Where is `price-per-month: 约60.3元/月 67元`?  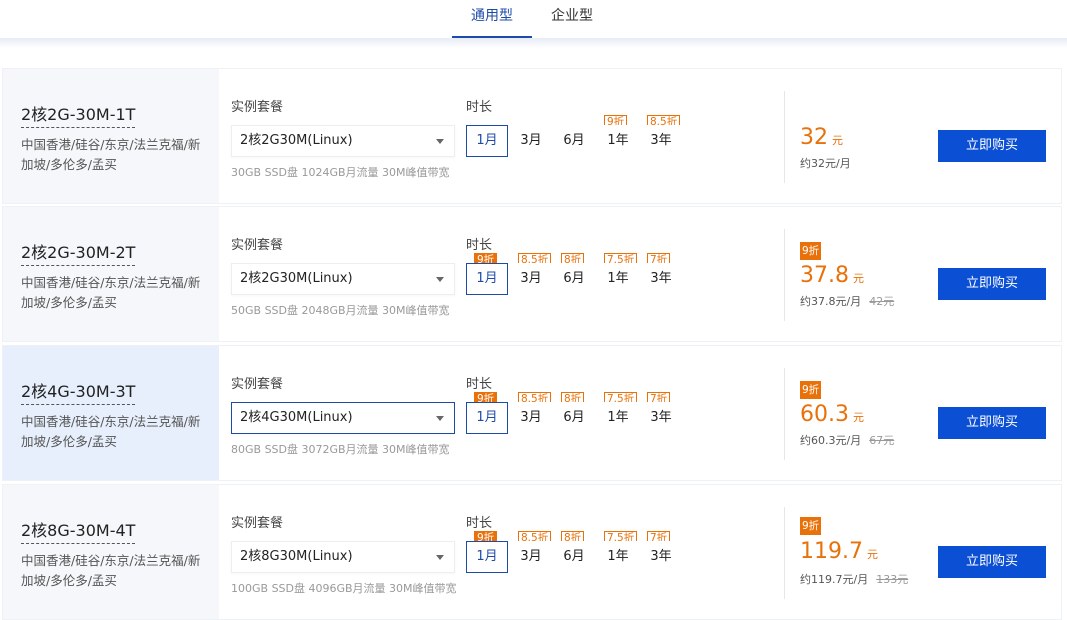 price-per-month: 约60.3元/月 67元 is located at coordinates (847, 440).